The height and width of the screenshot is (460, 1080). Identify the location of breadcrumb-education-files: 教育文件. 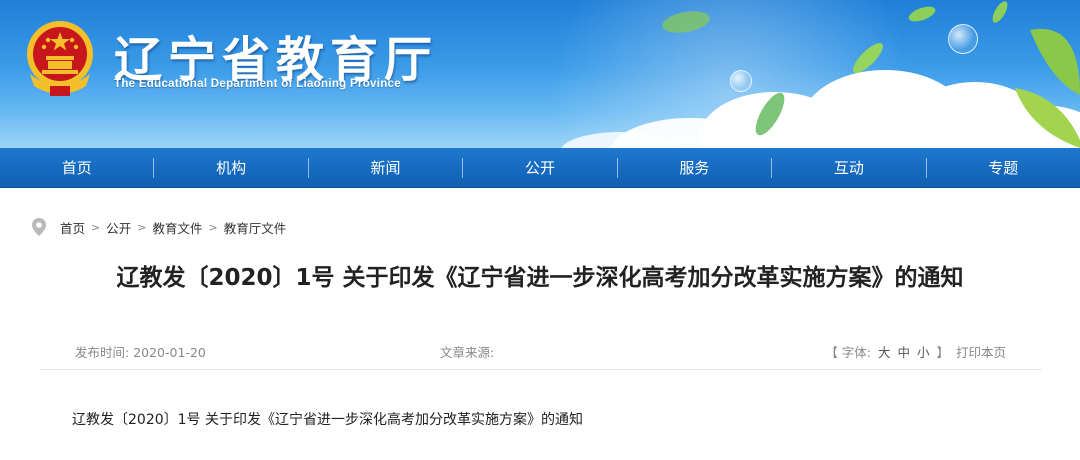
(177, 227).